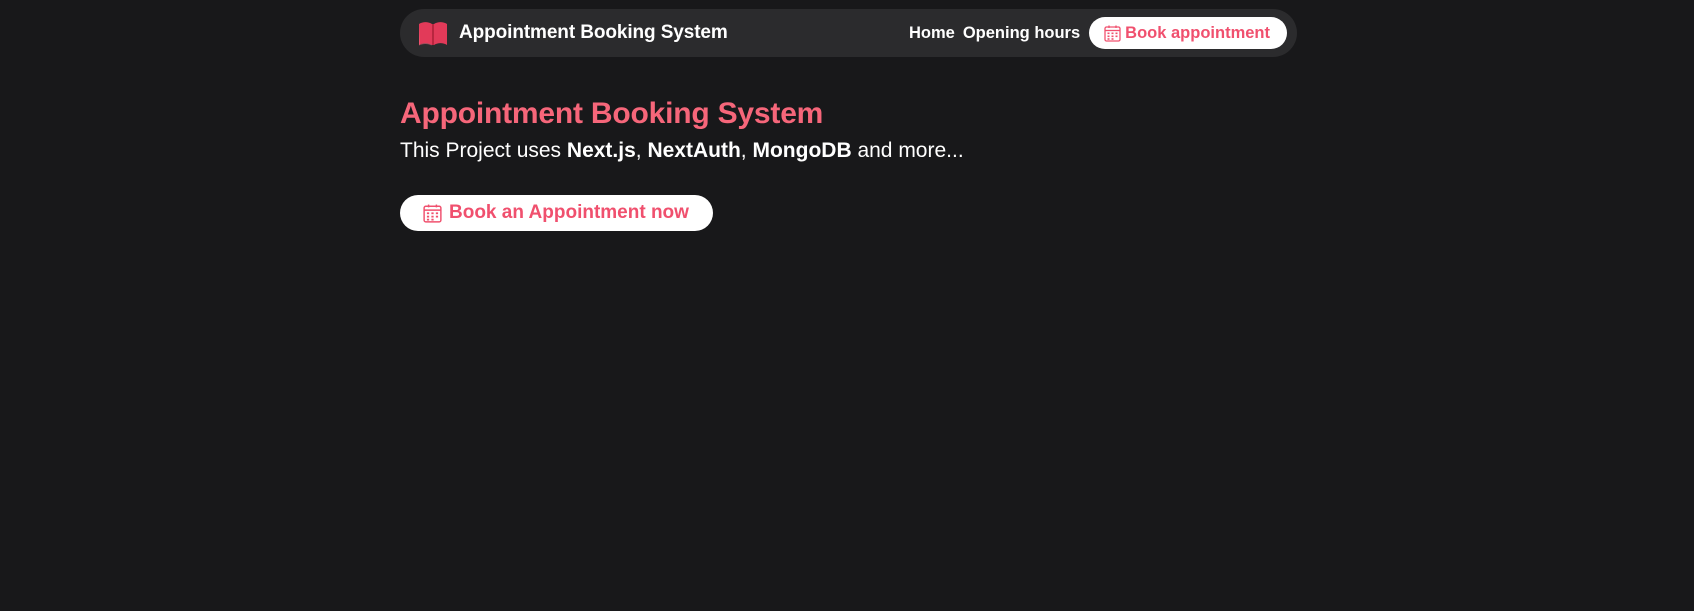 The height and width of the screenshot is (611, 1694). I want to click on nav-links: Home Opening hours Book appointment, so click(1098, 33).